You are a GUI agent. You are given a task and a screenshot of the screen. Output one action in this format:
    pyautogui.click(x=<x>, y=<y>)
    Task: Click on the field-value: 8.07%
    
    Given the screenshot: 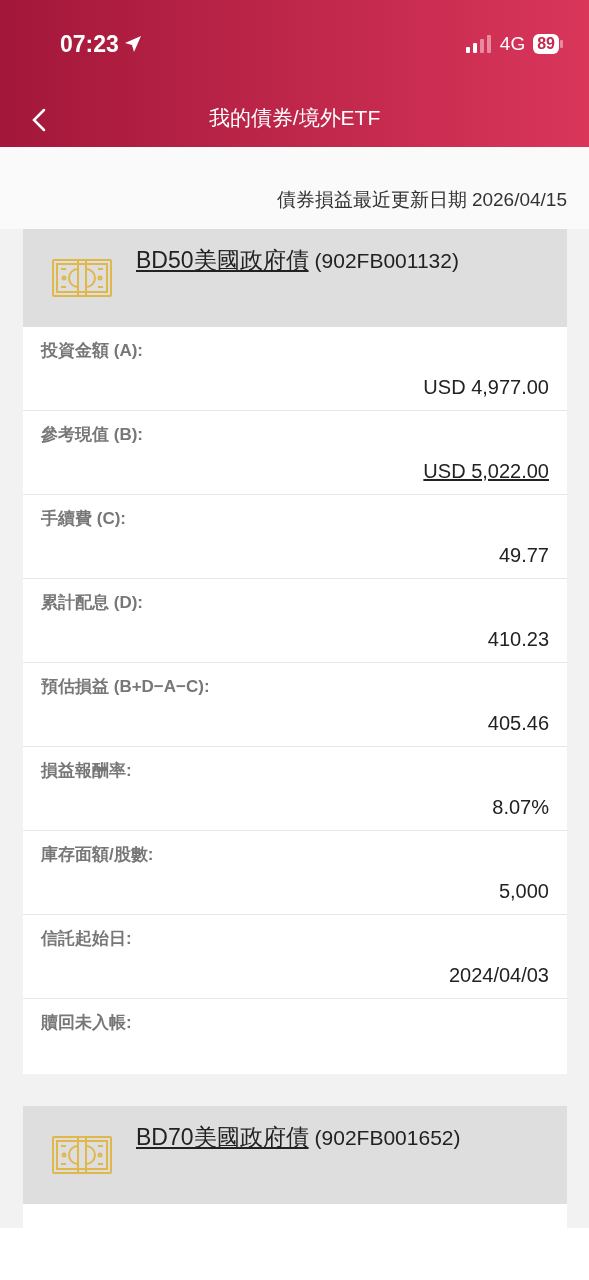 What is the action you would take?
    pyautogui.click(x=520, y=807)
    